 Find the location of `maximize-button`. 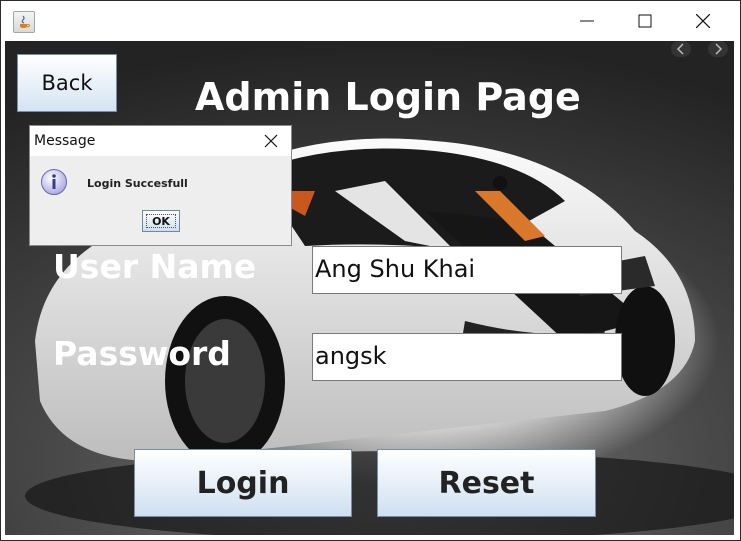

maximize-button is located at coordinates (645, 21).